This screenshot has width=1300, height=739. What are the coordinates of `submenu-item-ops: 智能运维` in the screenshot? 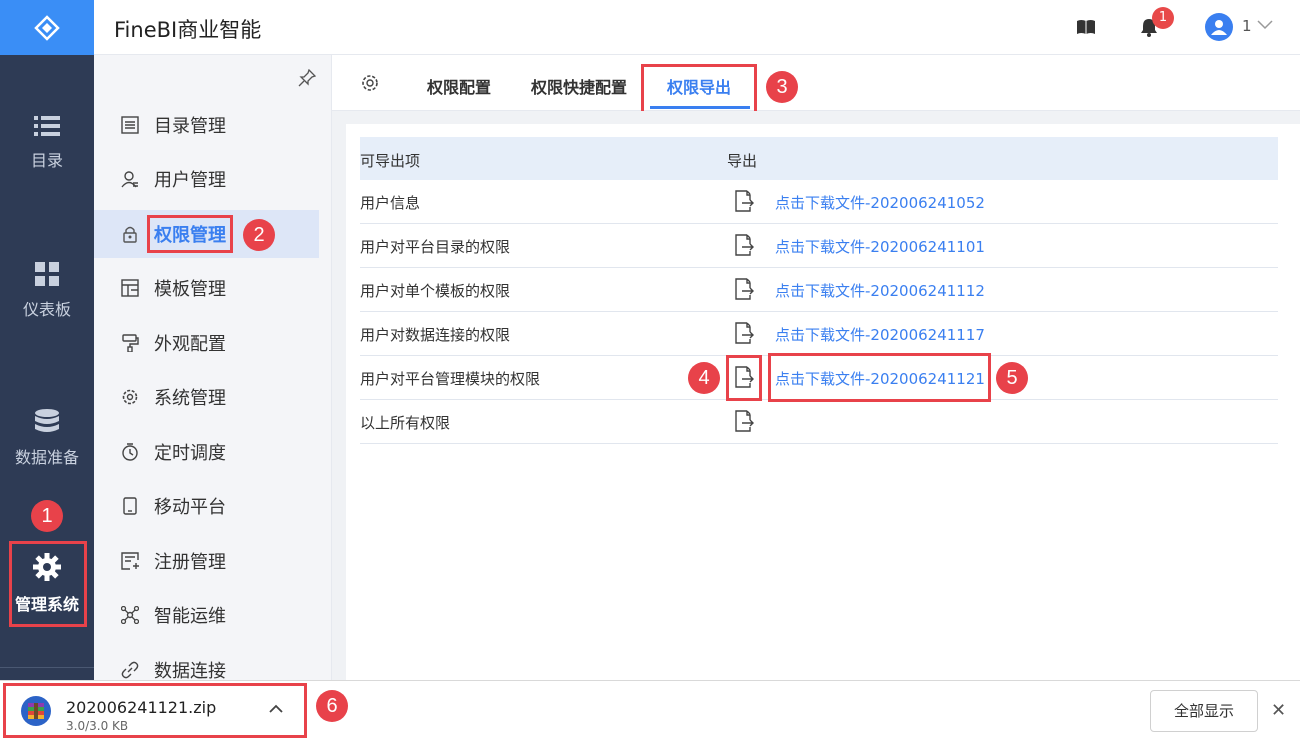 It's located at (206, 615).